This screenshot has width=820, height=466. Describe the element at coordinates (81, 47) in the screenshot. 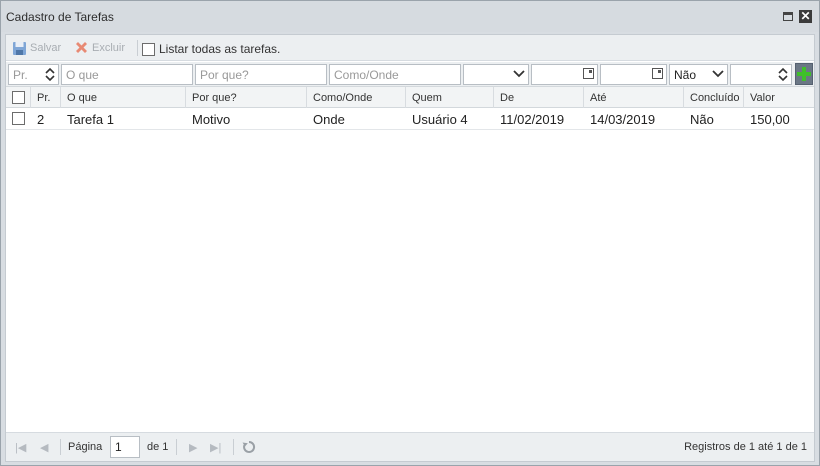

I see `delete-x-icon` at that location.